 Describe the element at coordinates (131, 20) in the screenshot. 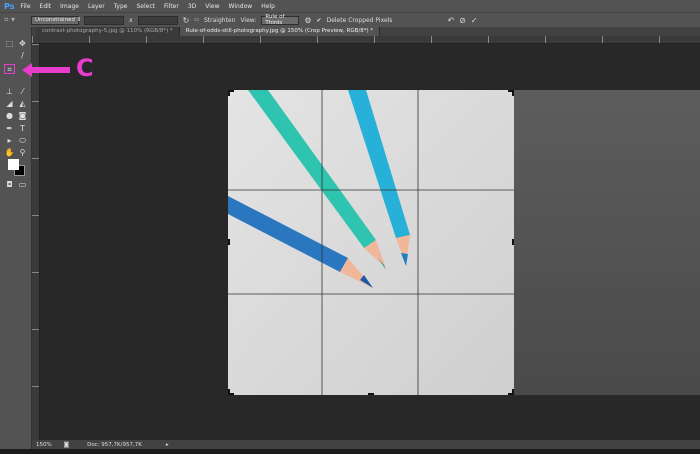

I see `swap-label: x` at that location.